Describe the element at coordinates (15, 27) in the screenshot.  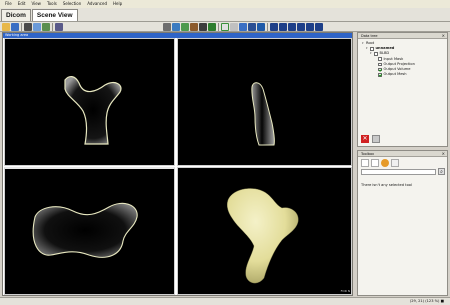
I see `save-icon` at that location.